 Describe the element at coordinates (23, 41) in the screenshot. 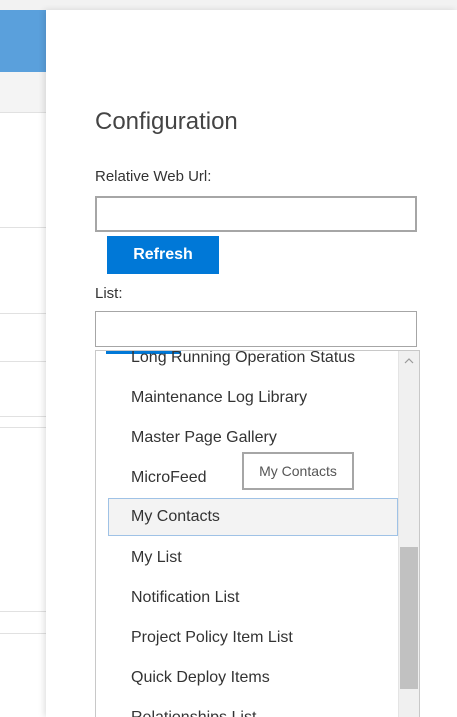

I see `background-header-bar` at that location.